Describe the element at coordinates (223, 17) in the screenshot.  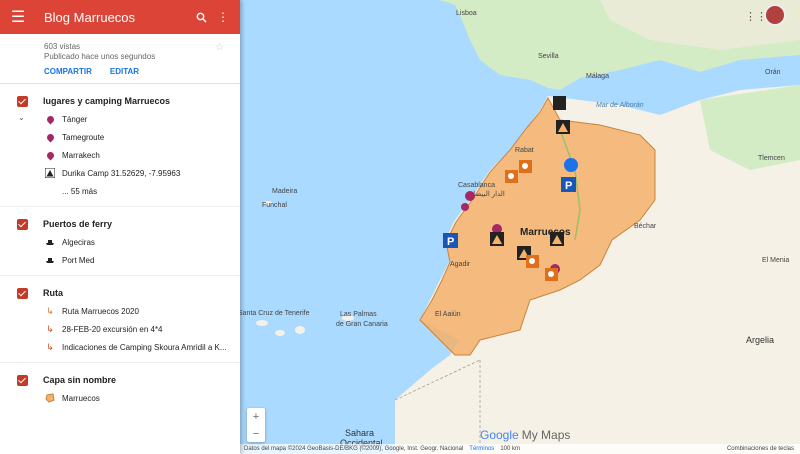
I see `more-vert-icon: ⋮` at that location.